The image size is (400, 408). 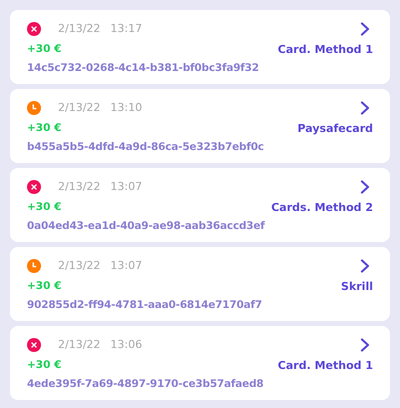 I want to click on payment-method: Cards. Method 2, so click(x=322, y=207).